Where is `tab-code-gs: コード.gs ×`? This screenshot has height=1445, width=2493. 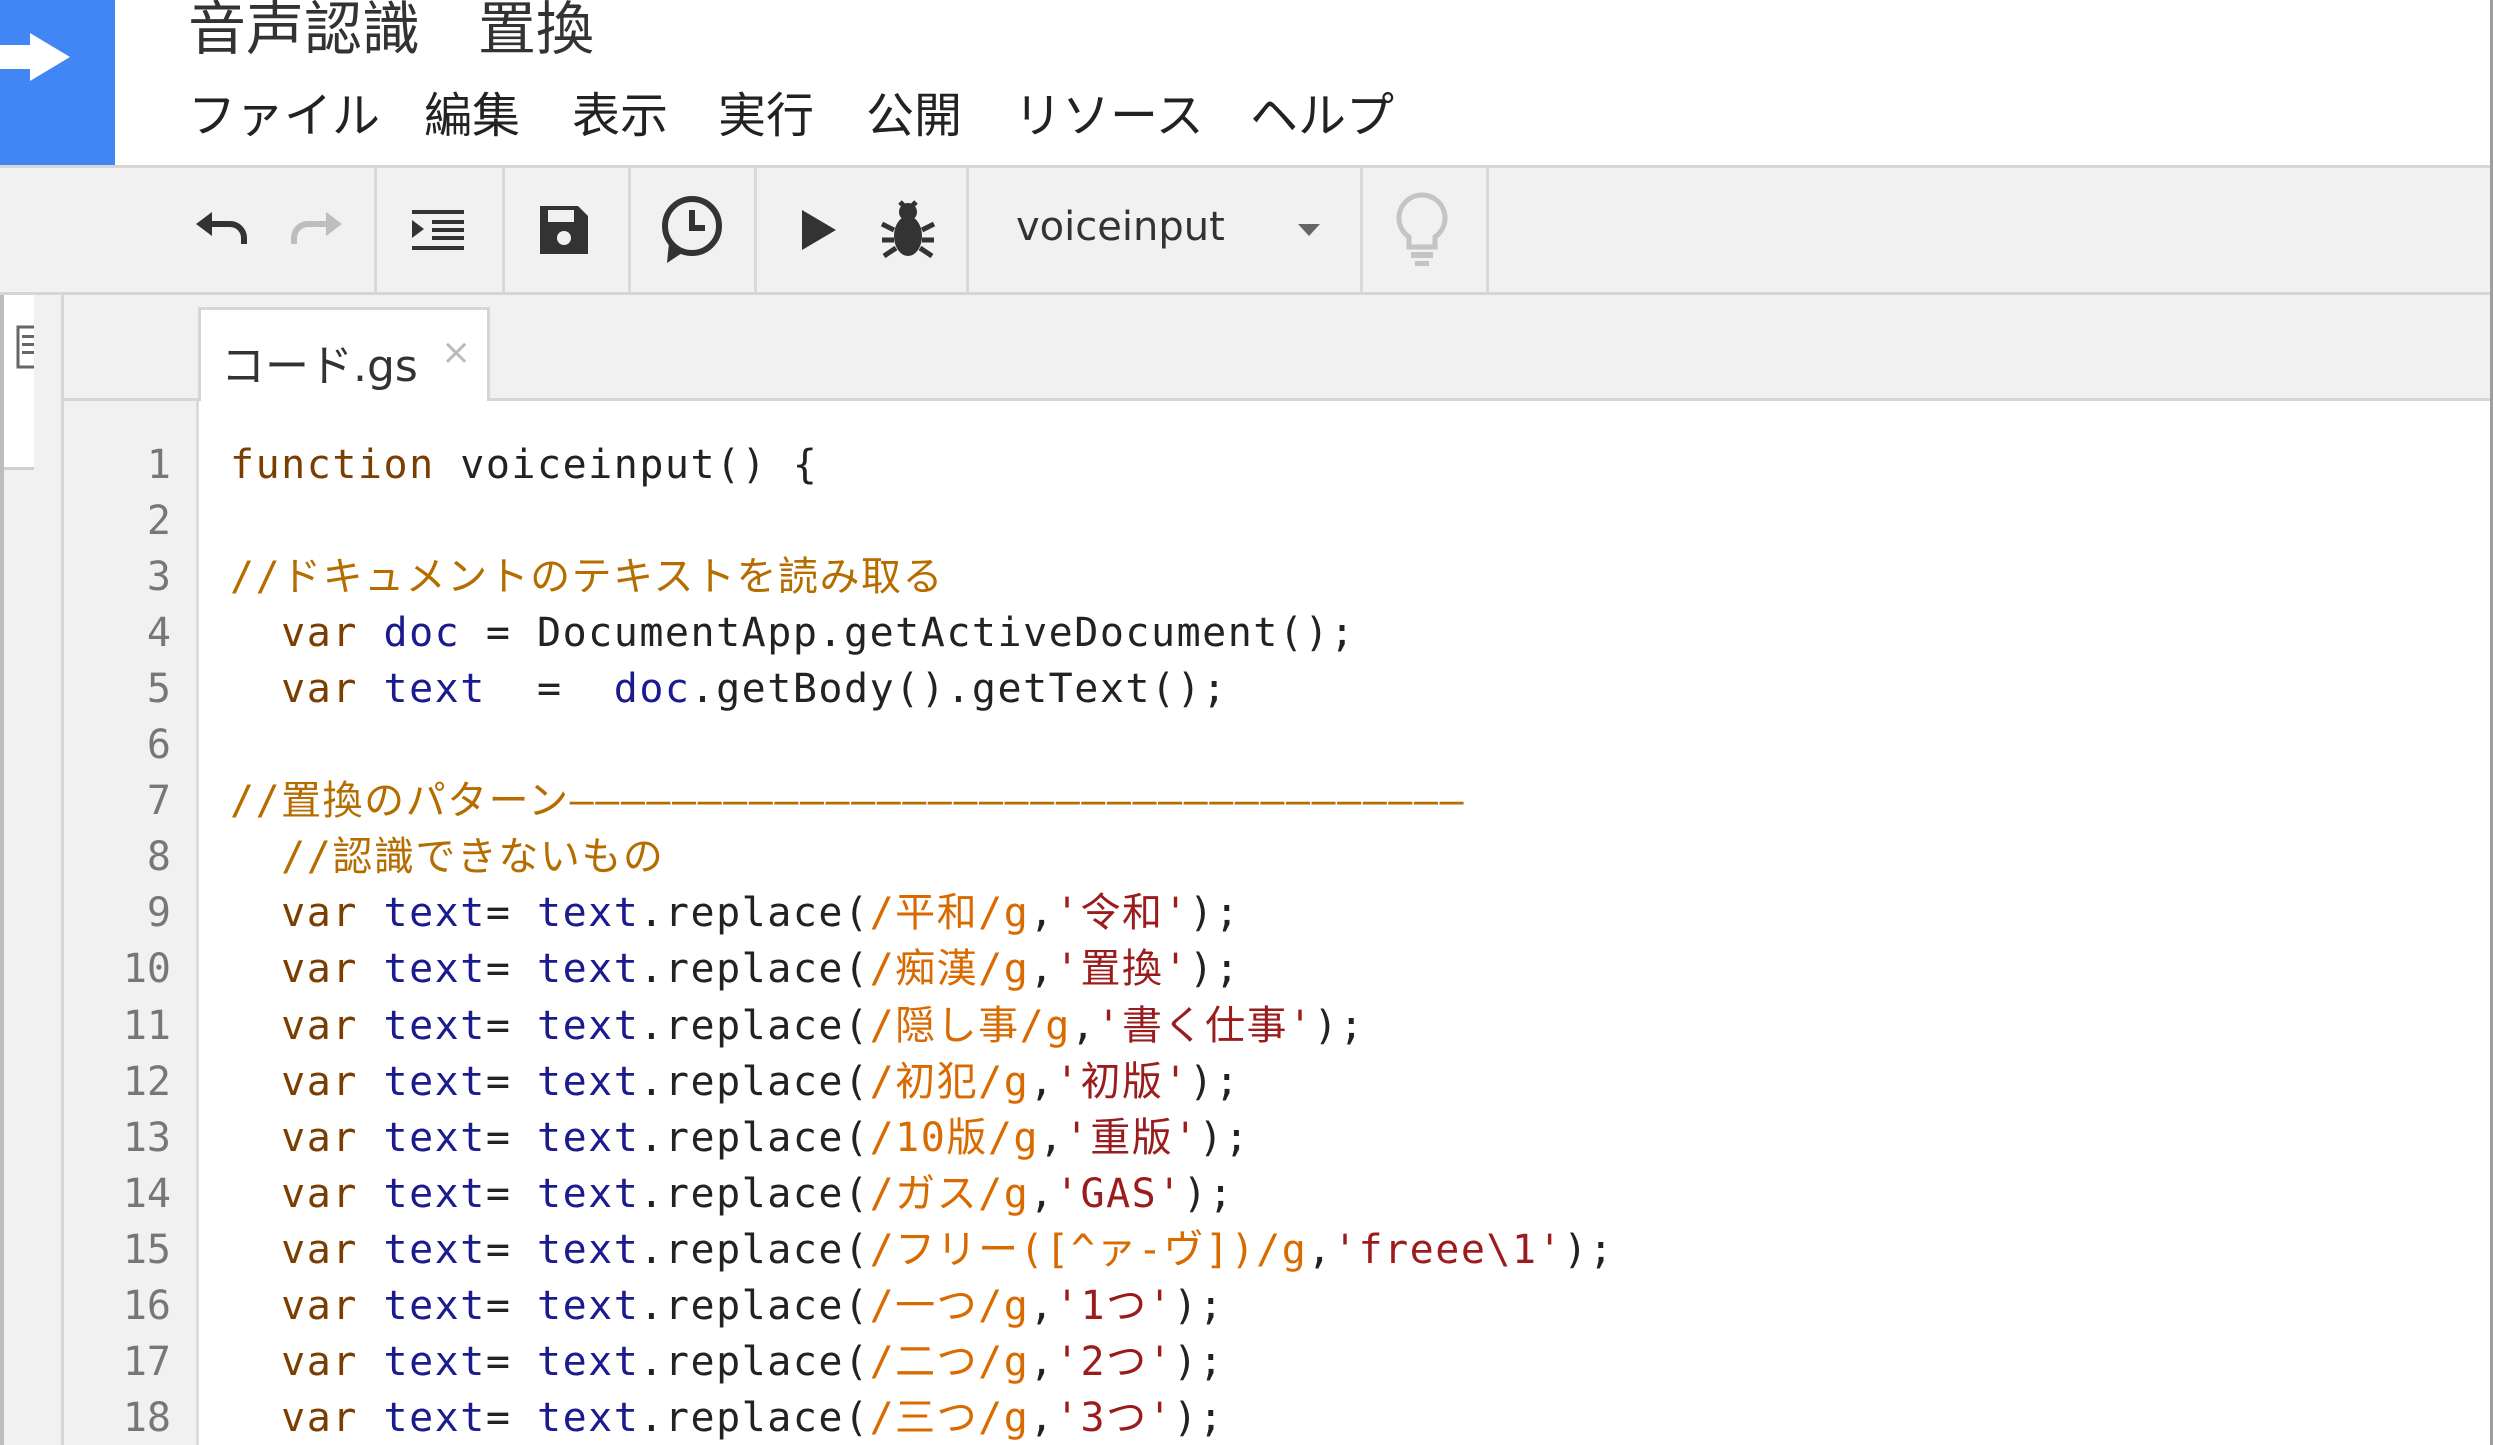
tab-code-gs: コード.gs × is located at coordinates (344, 354).